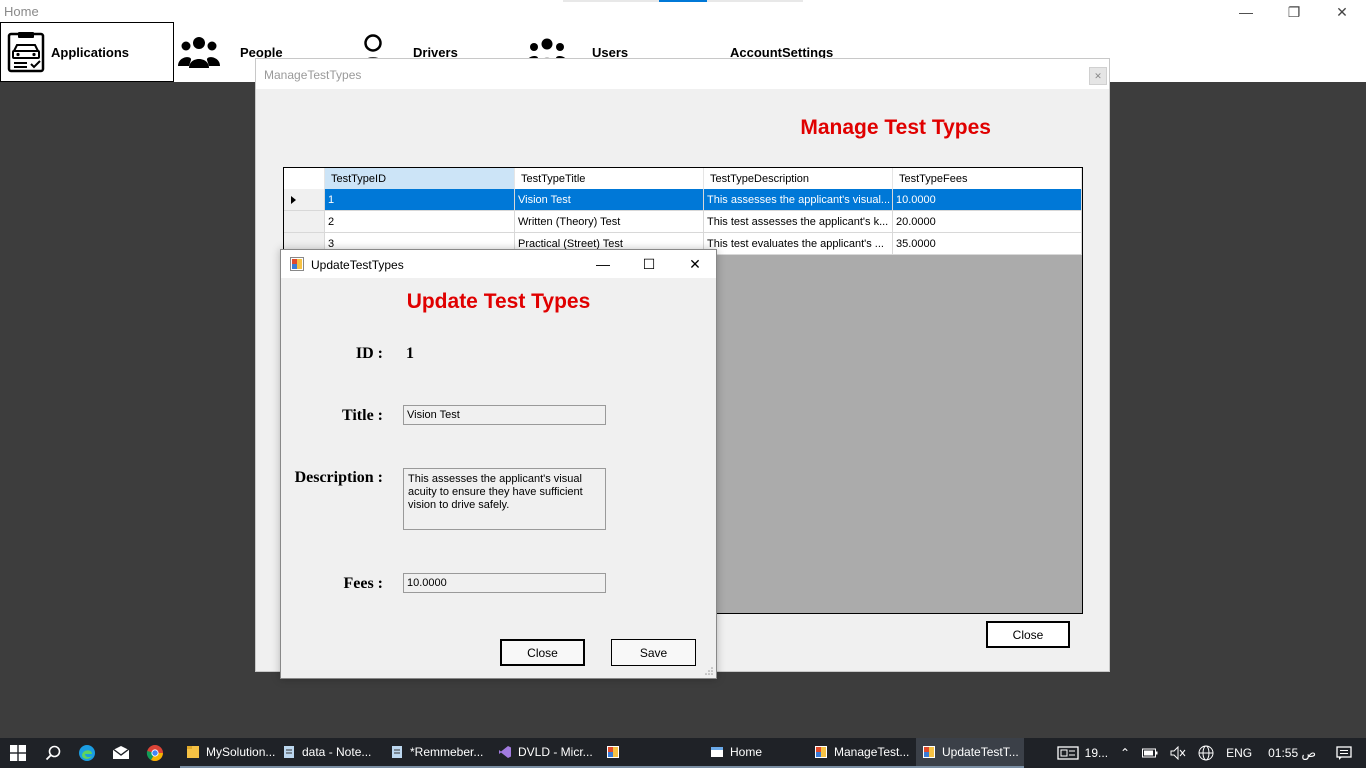 The image size is (1366, 768). Describe the element at coordinates (363, 583) in the screenshot. I see `fees-label: Fees :` at that location.